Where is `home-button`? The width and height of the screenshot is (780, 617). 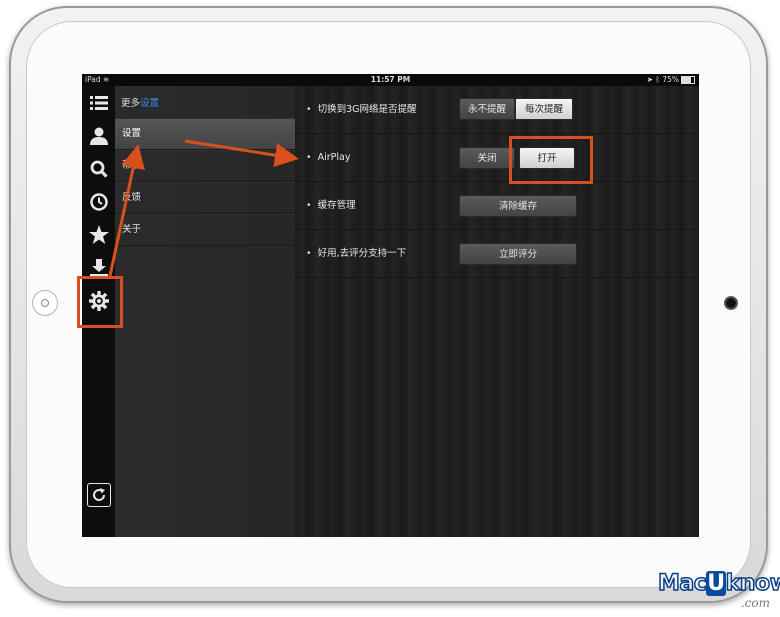
home-button is located at coordinates (45, 303).